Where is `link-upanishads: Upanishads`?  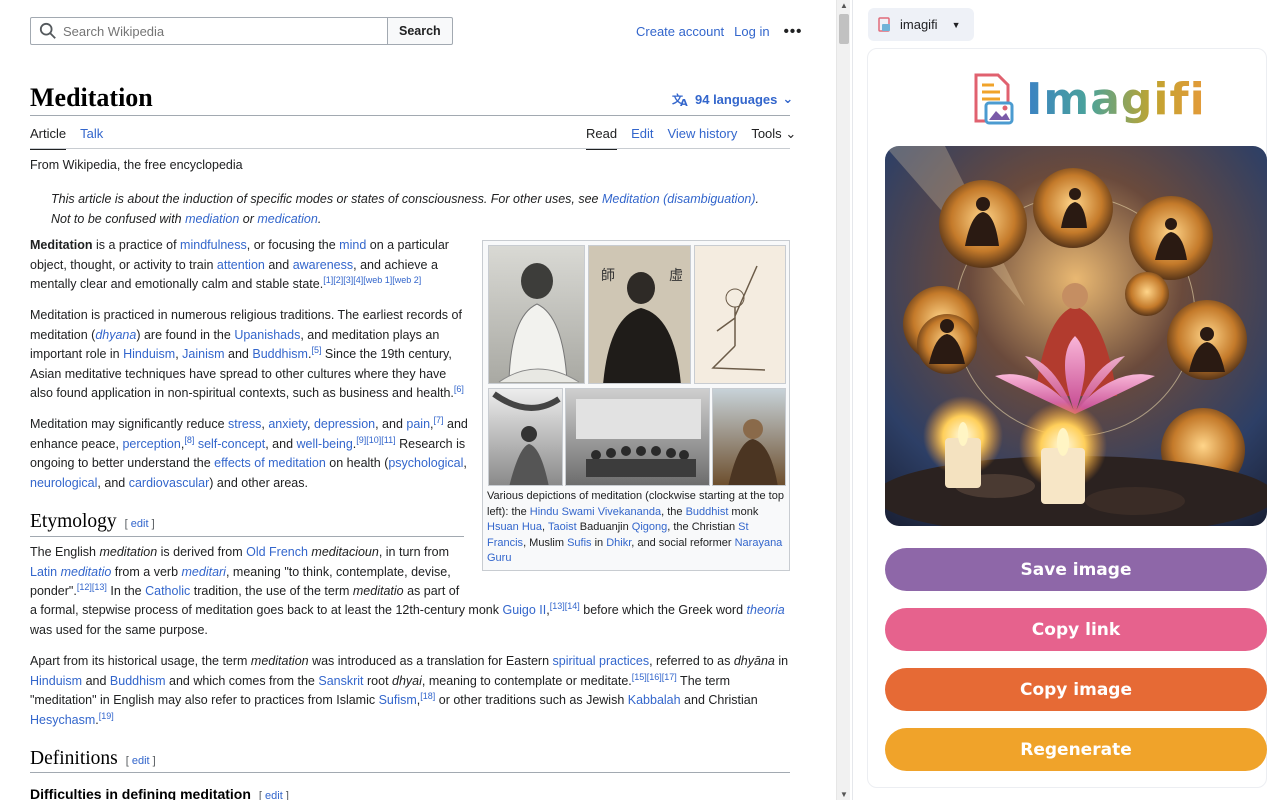 link-upanishads: Upanishads is located at coordinates (267, 335).